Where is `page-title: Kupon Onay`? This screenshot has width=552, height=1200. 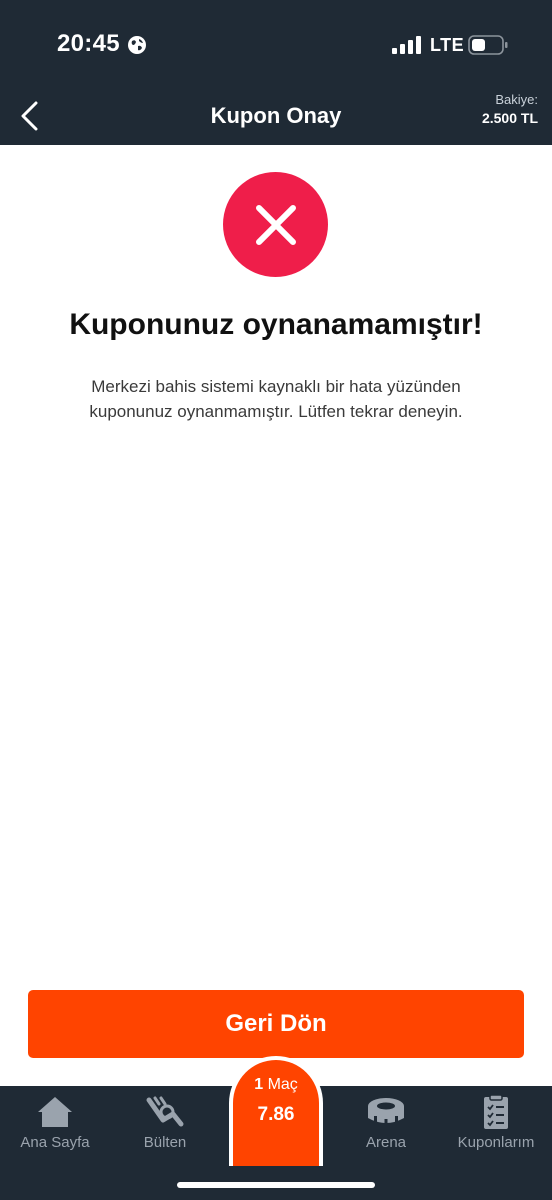 page-title: Kupon Onay is located at coordinates (276, 115).